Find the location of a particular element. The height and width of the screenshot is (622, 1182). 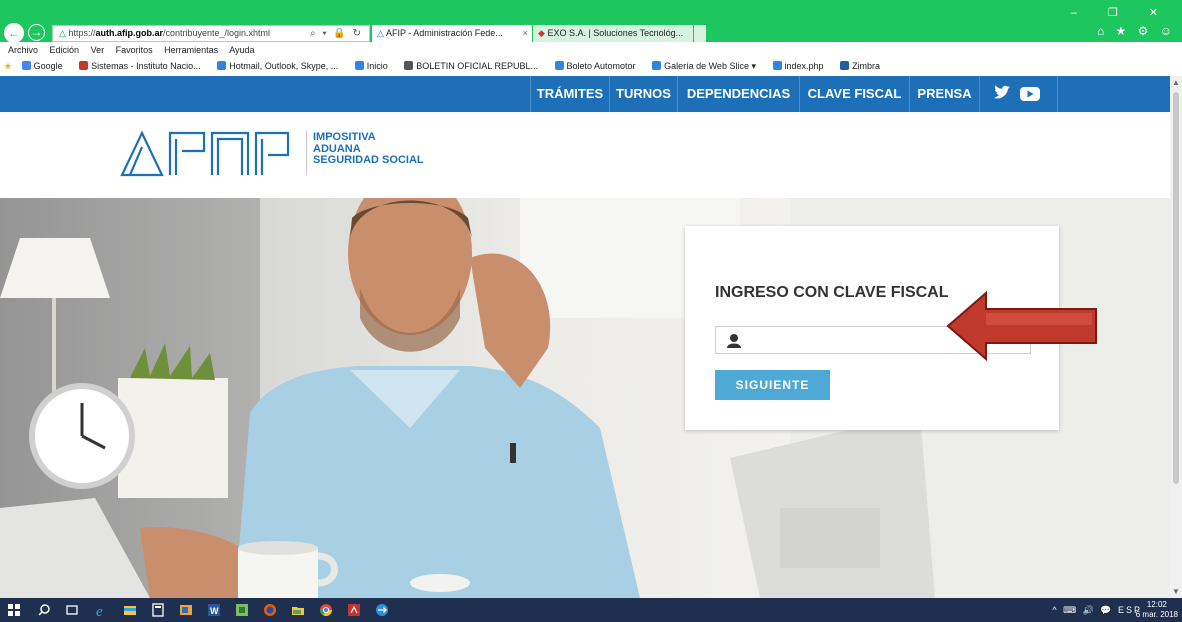

window-controls: – ❐ ✕ is located at coordinates (1121, 12).